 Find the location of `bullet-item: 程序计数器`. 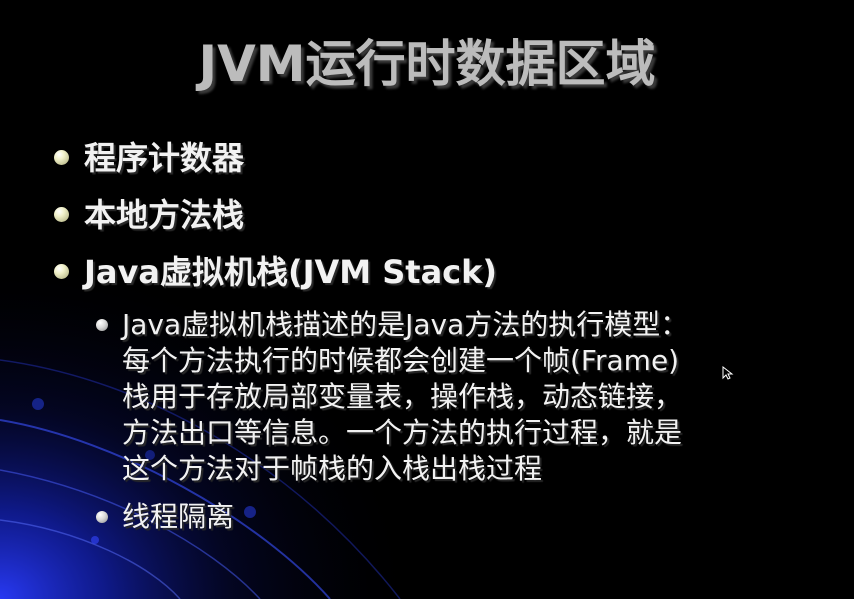

bullet-item: 程序计数器 is located at coordinates (447, 158).